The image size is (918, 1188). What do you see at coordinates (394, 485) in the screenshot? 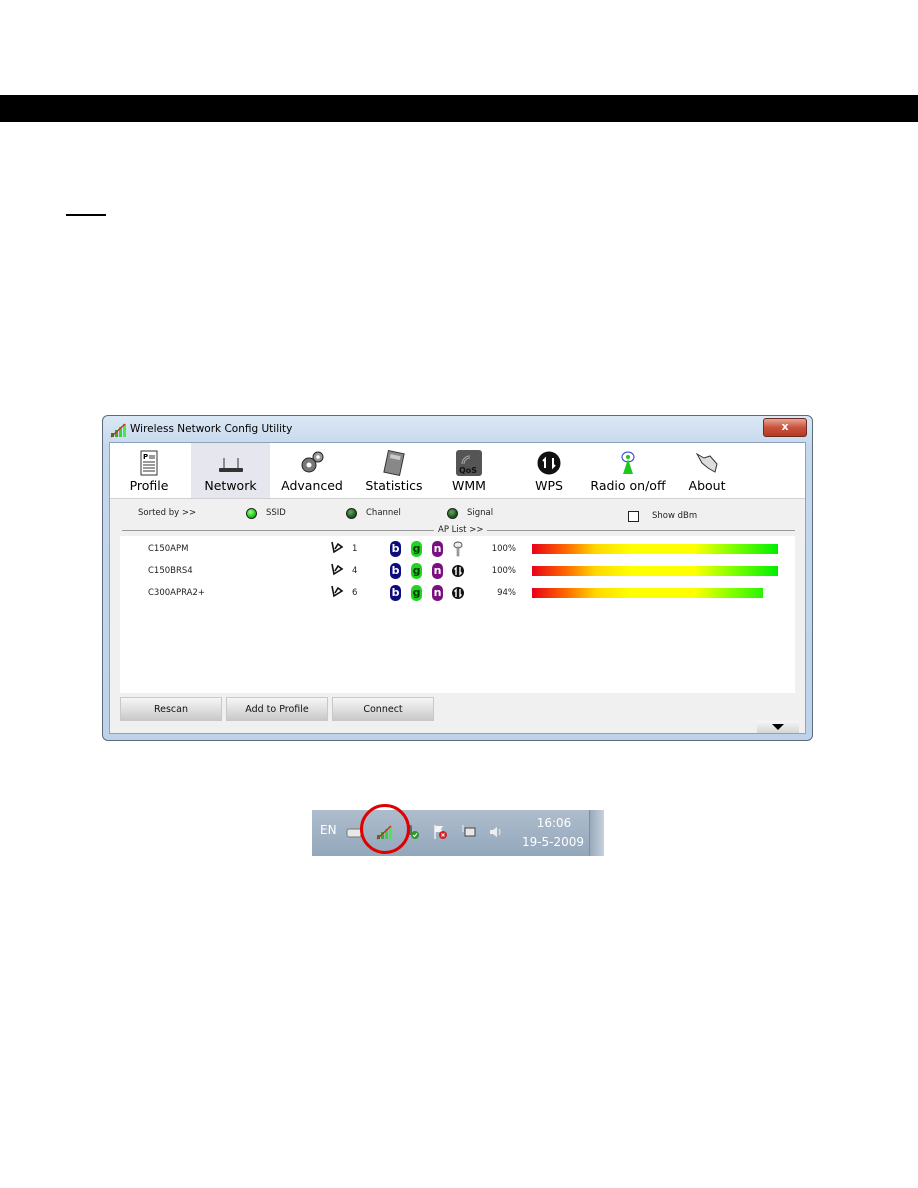
I see `tab-label: Statistics` at bounding box center [394, 485].